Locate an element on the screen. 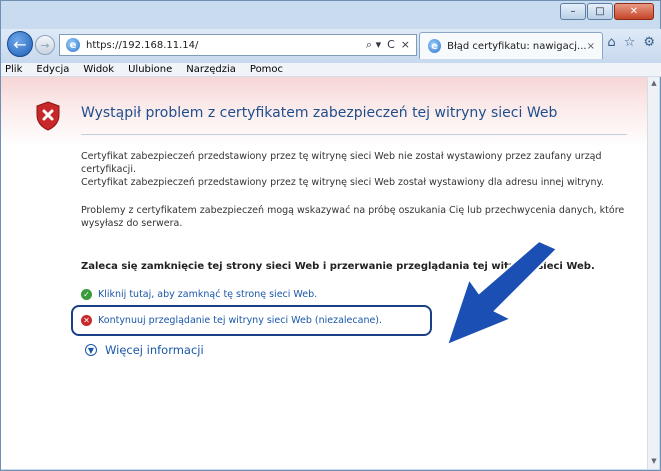 This screenshot has width=661, height=471. forward-arrow-icon: → is located at coordinates (45, 45).